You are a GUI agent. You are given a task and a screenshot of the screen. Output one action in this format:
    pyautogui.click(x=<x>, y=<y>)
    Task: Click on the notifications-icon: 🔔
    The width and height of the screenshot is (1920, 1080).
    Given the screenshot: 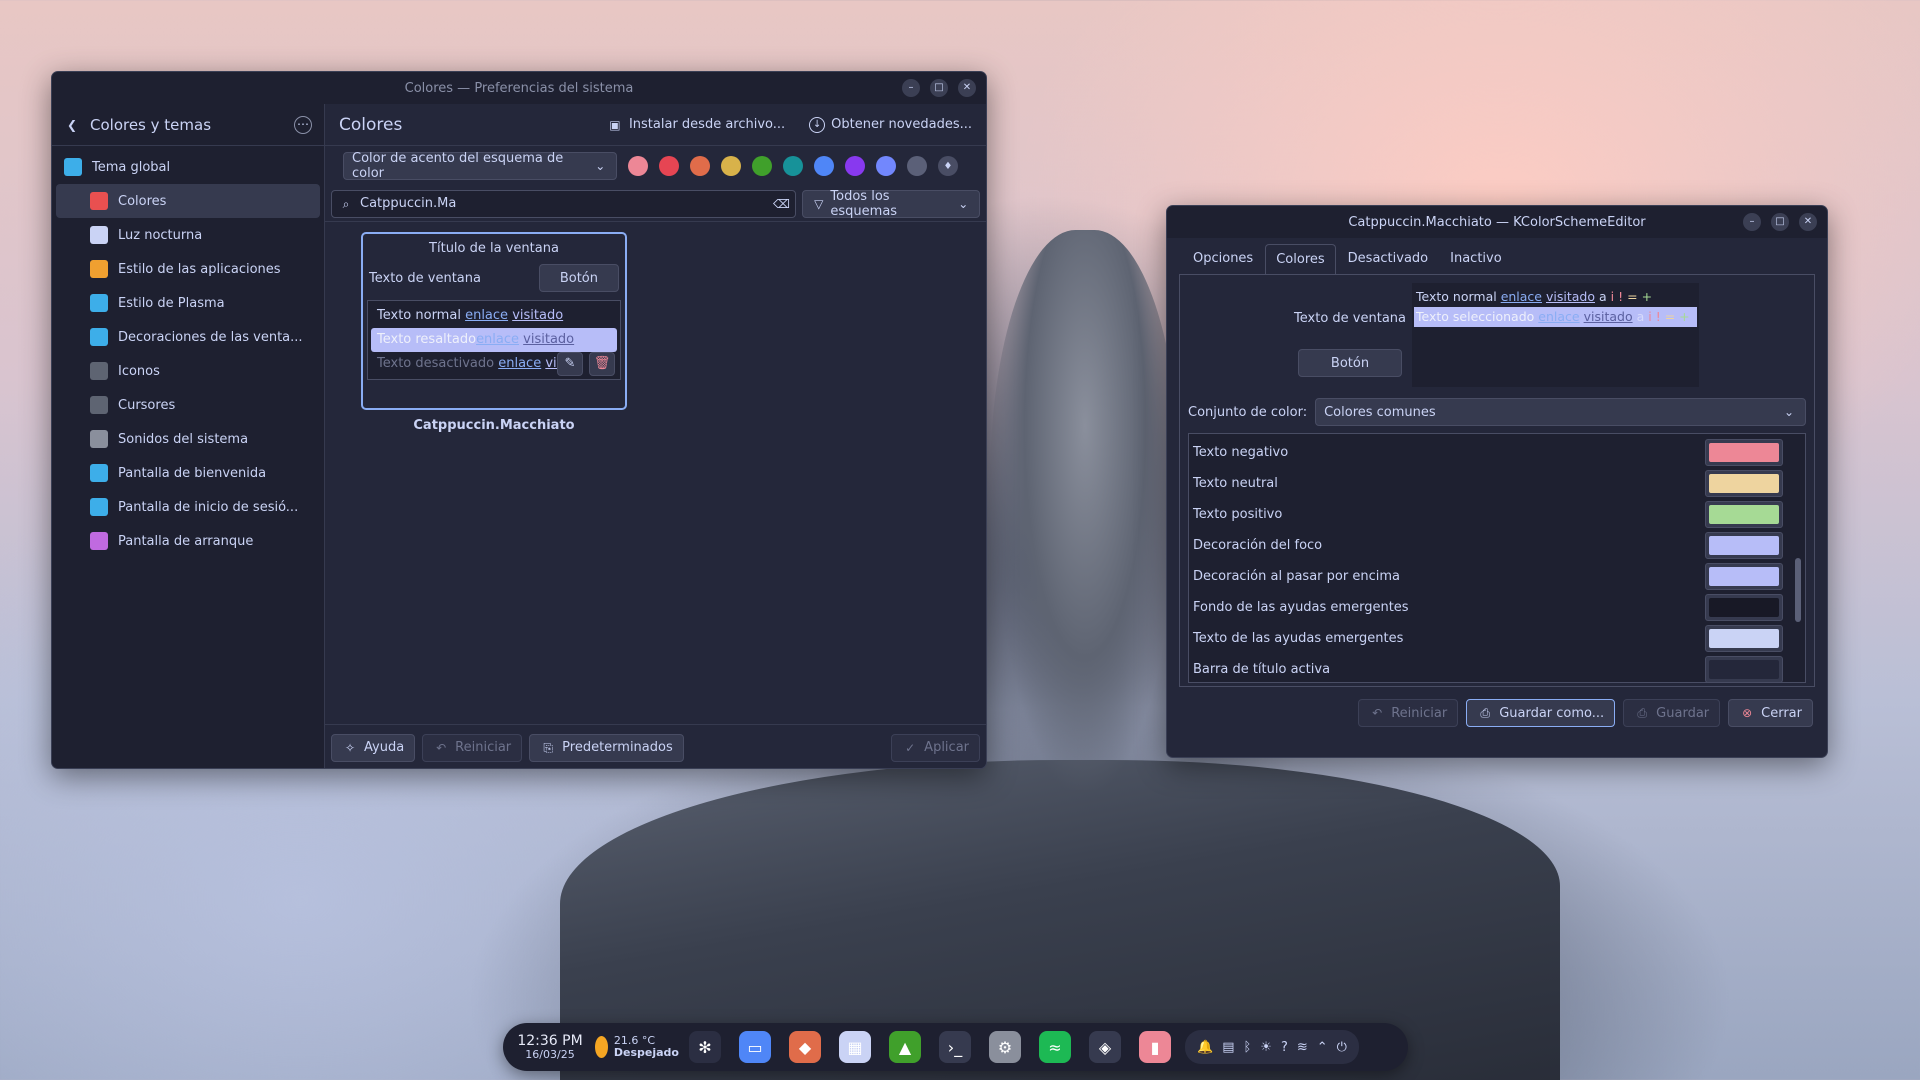 What is the action you would take?
    pyautogui.click(x=1205, y=1047)
    